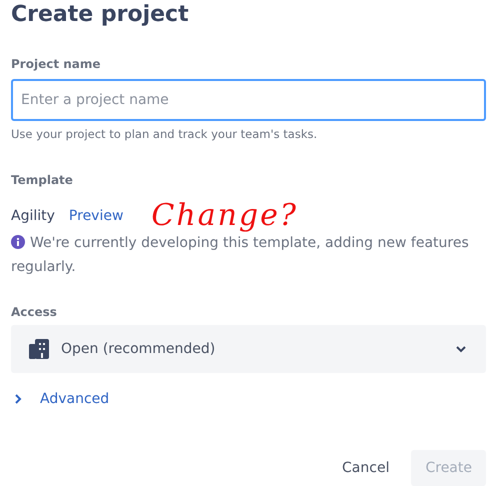  I want to click on building-icon, so click(39, 349).